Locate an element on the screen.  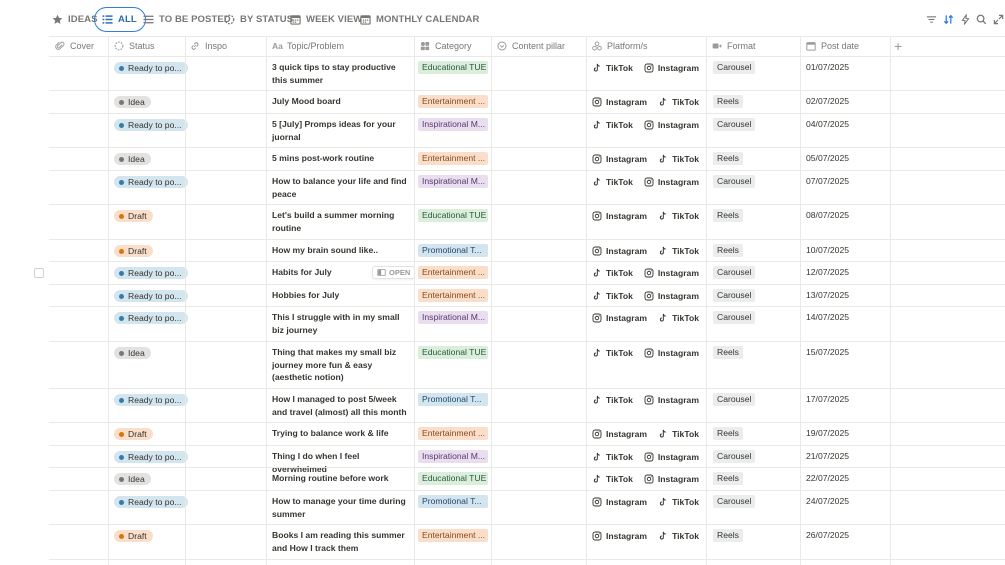
topic-title: Morning routine before work is located at coordinates (342, 478).